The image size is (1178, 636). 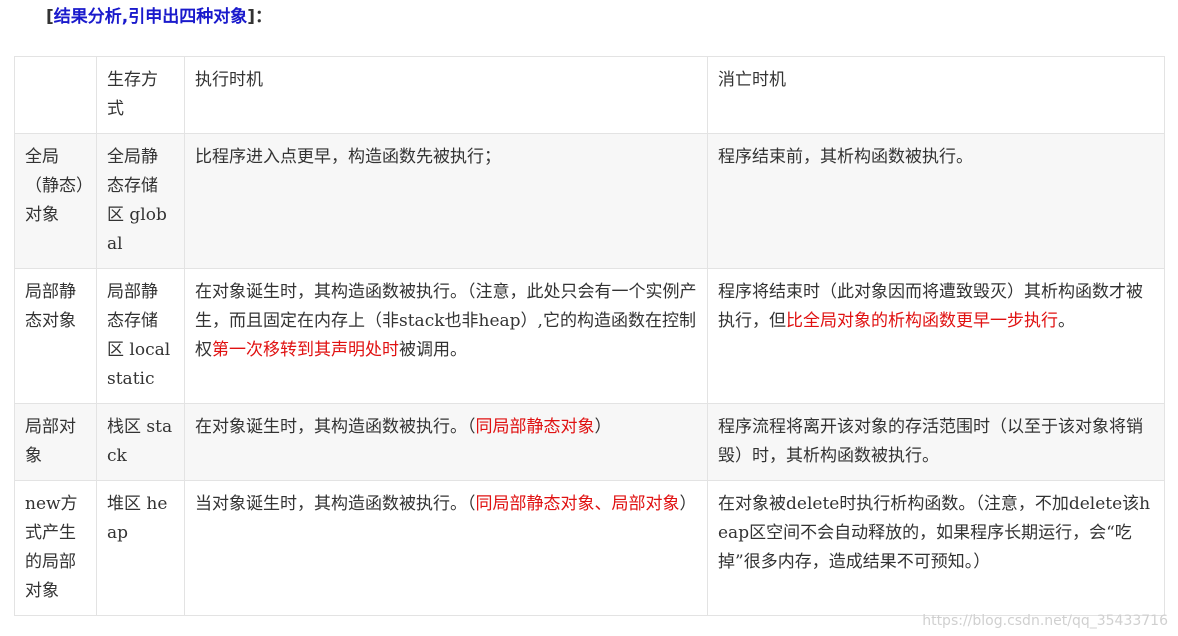 I want to click on cell-text: 在对象诞生时，其构造函数被执行。（, so click(x=335, y=427).